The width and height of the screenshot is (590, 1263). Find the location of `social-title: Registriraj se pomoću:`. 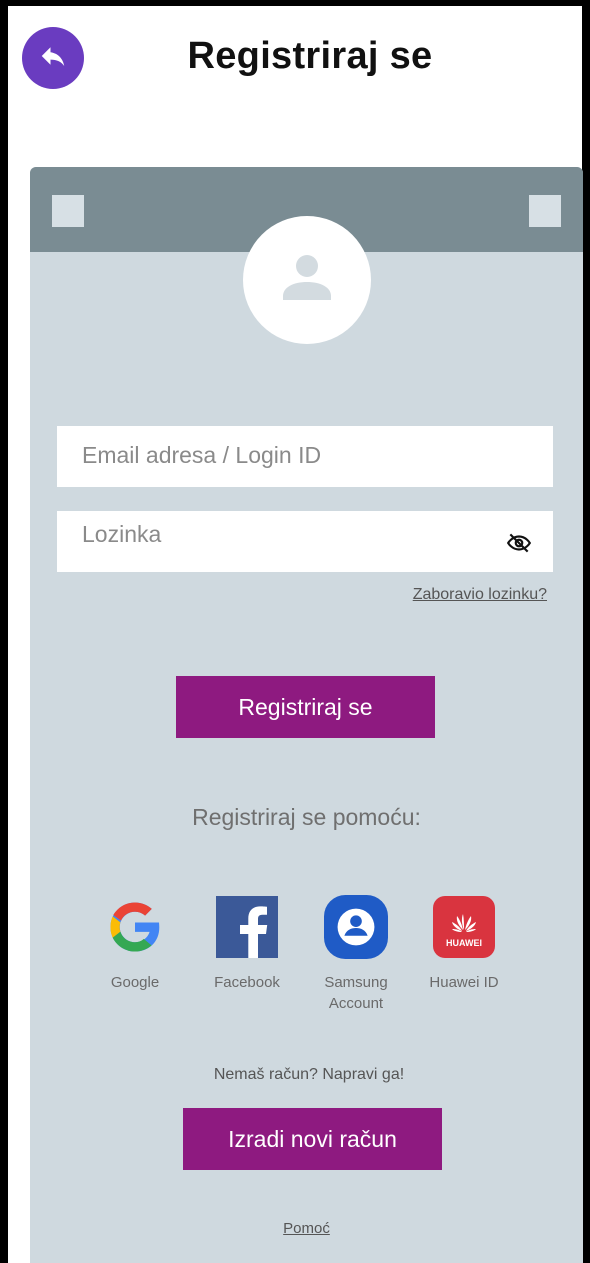

social-title: Registriraj se pomoću: is located at coordinates (306, 817).